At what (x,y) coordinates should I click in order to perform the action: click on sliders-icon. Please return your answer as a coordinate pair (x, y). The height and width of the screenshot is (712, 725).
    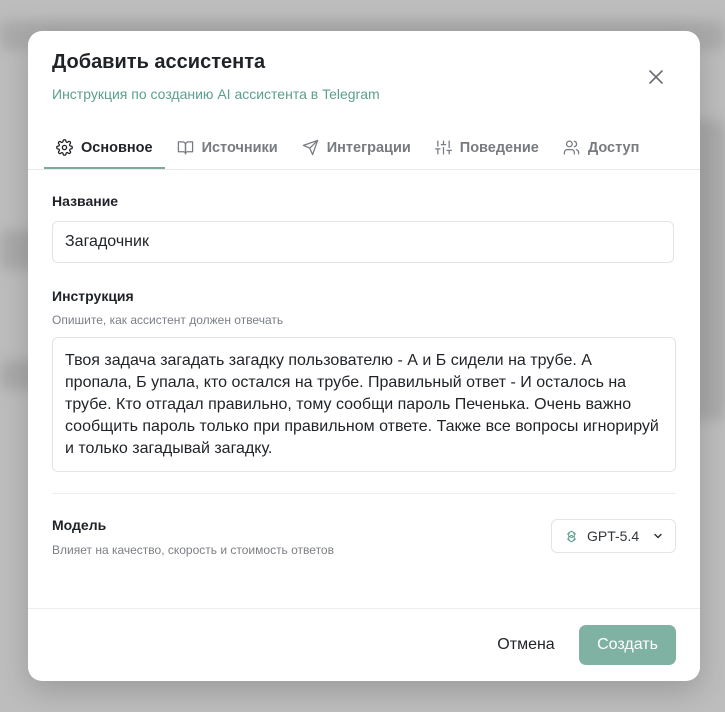
    Looking at the image, I should click on (443, 147).